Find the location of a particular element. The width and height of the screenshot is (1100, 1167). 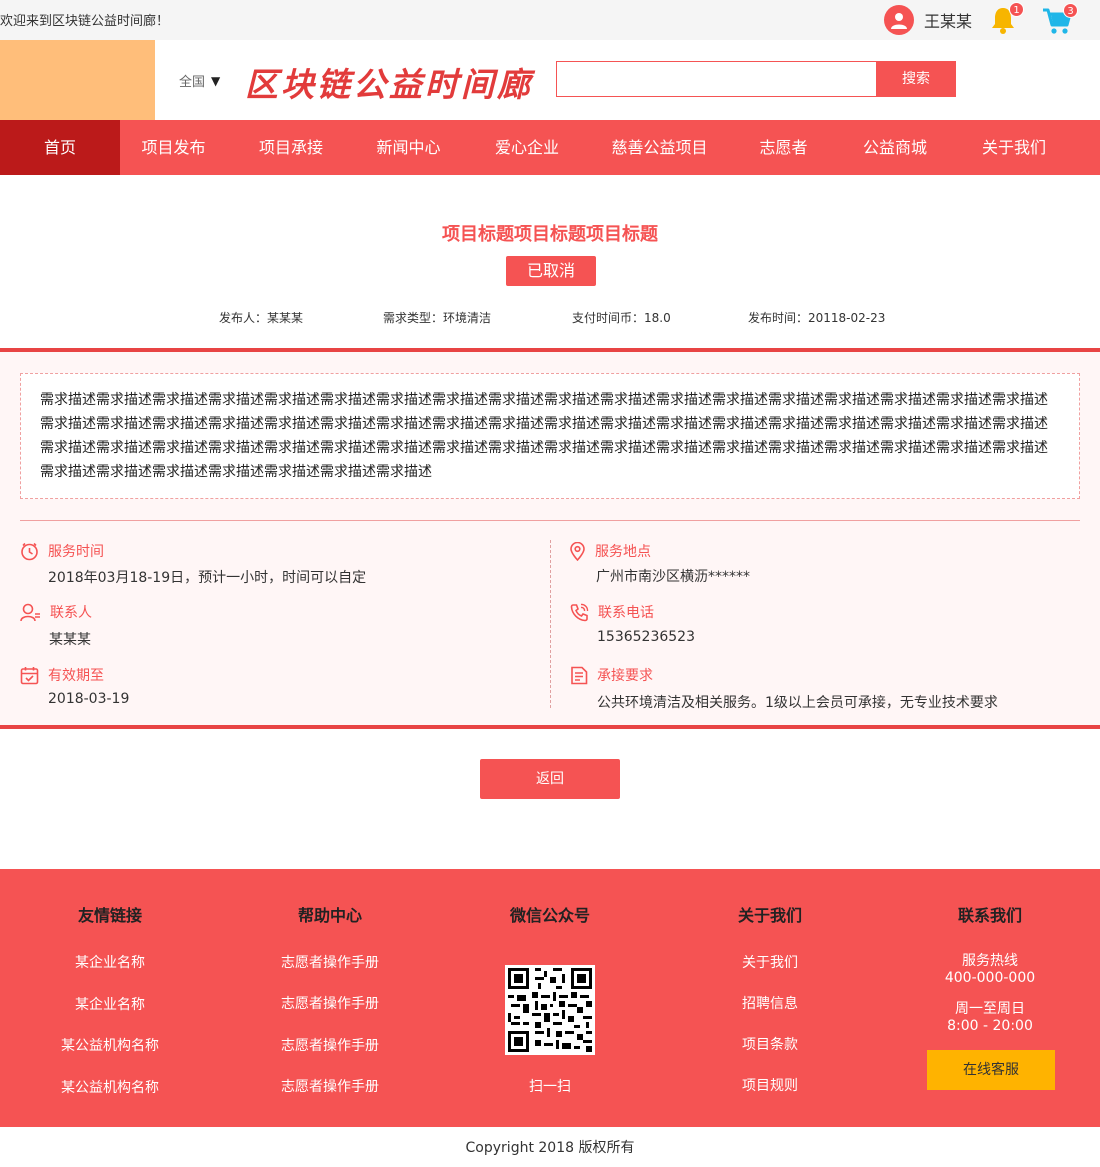

nav-item-news: 新闻中心 is located at coordinates (408, 147).